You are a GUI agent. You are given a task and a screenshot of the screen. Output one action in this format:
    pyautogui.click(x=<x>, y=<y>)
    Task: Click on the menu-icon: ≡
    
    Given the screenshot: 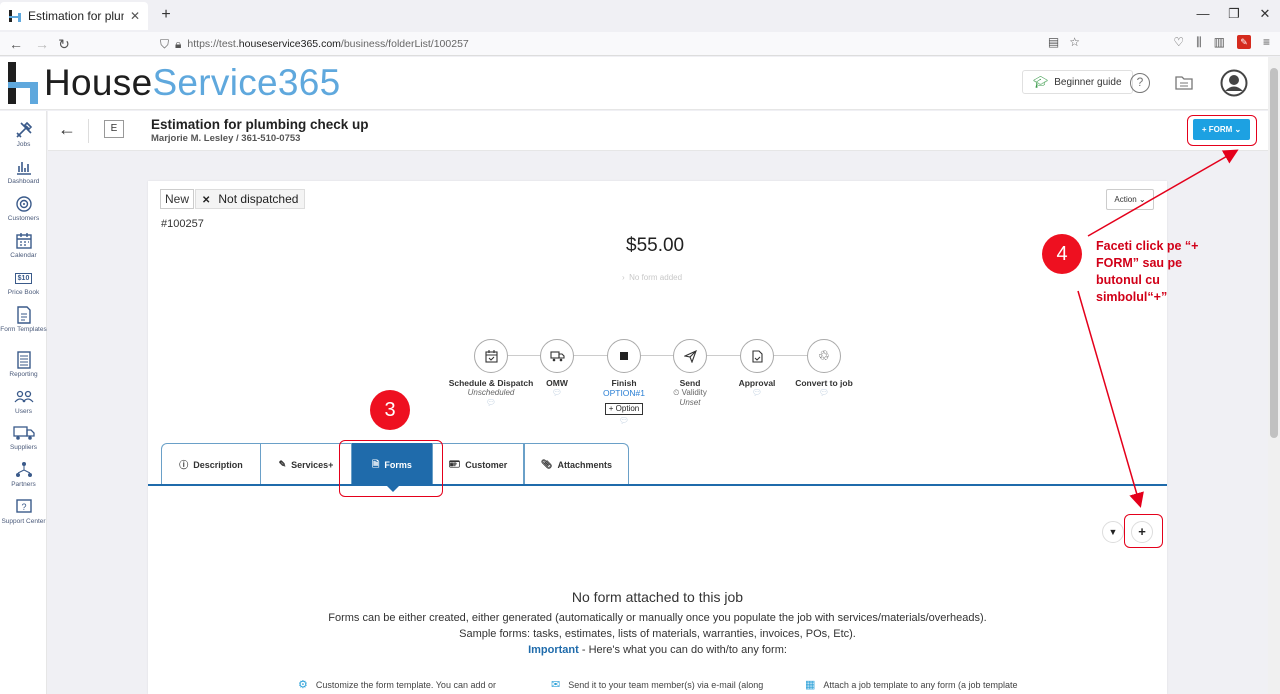 What is the action you would take?
    pyautogui.click(x=1266, y=42)
    